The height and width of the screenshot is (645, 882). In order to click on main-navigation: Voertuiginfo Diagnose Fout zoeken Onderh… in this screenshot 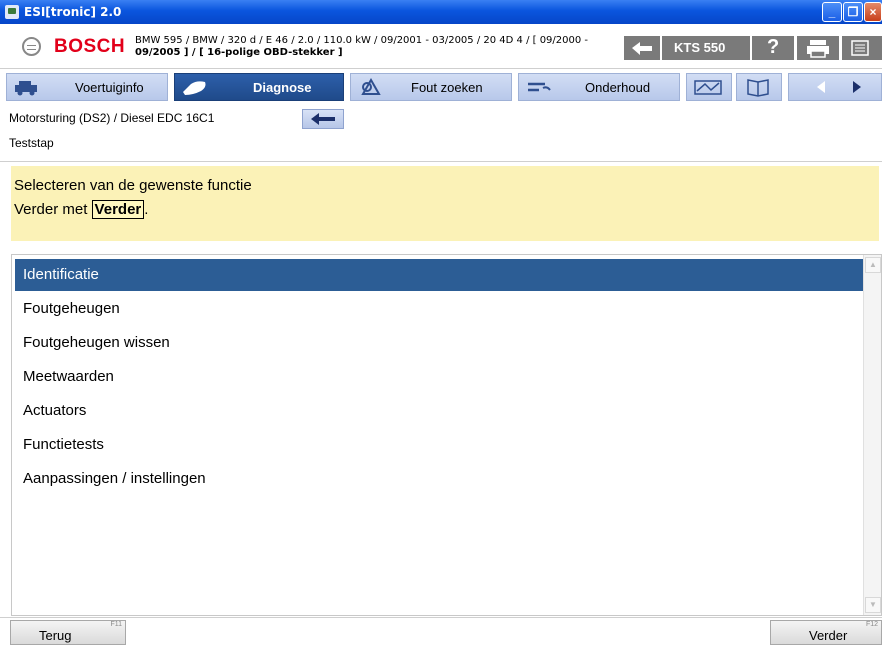, I will do `click(441, 87)`.